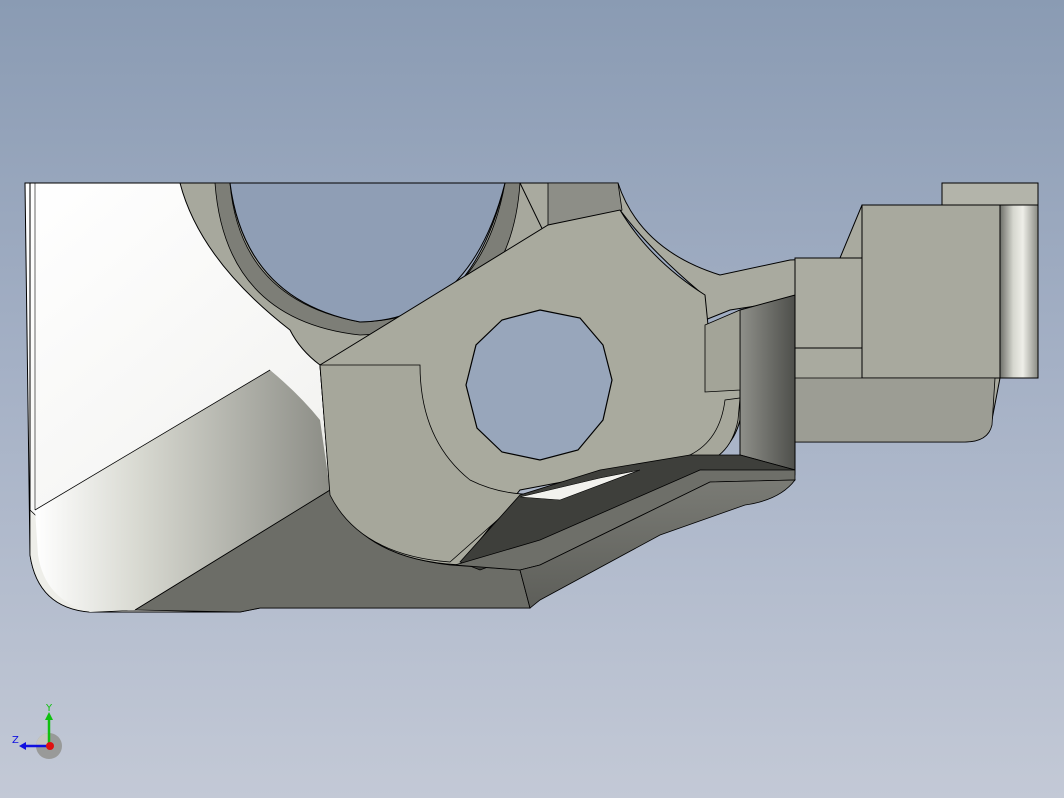 This screenshot has width=1064, height=798. Describe the element at coordinates (49, 708) in the screenshot. I see `y-axis-label: Y` at that location.